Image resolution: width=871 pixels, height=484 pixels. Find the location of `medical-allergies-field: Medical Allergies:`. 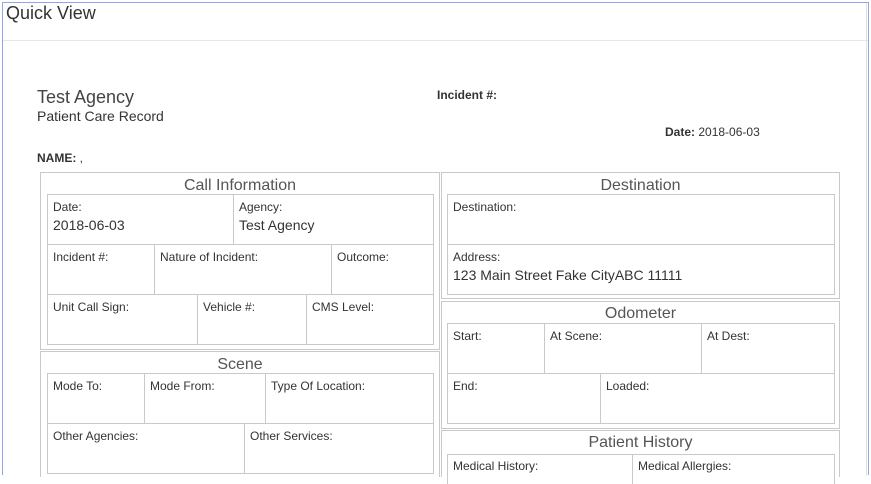

medical-allergies-field: Medical Allergies: is located at coordinates (733, 469).